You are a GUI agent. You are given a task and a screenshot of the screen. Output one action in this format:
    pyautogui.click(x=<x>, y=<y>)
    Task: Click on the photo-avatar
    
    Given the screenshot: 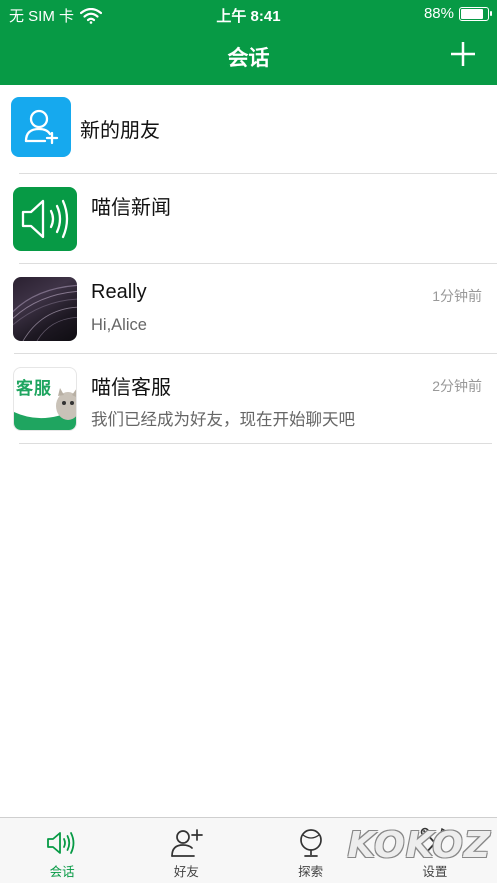 What is the action you would take?
    pyautogui.click(x=45, y=309)
    